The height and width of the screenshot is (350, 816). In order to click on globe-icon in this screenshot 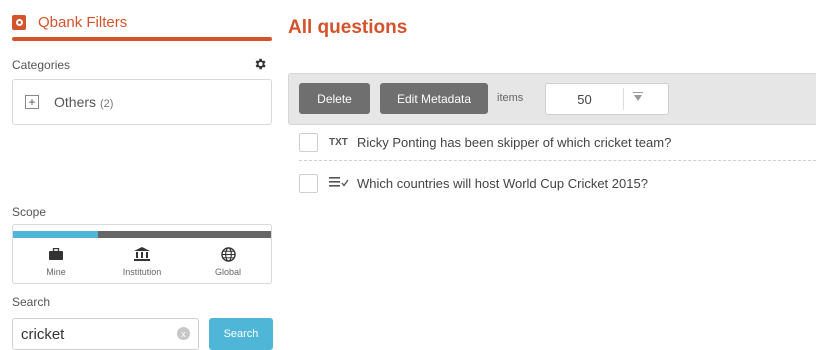, I will do `click(228, 254)`.